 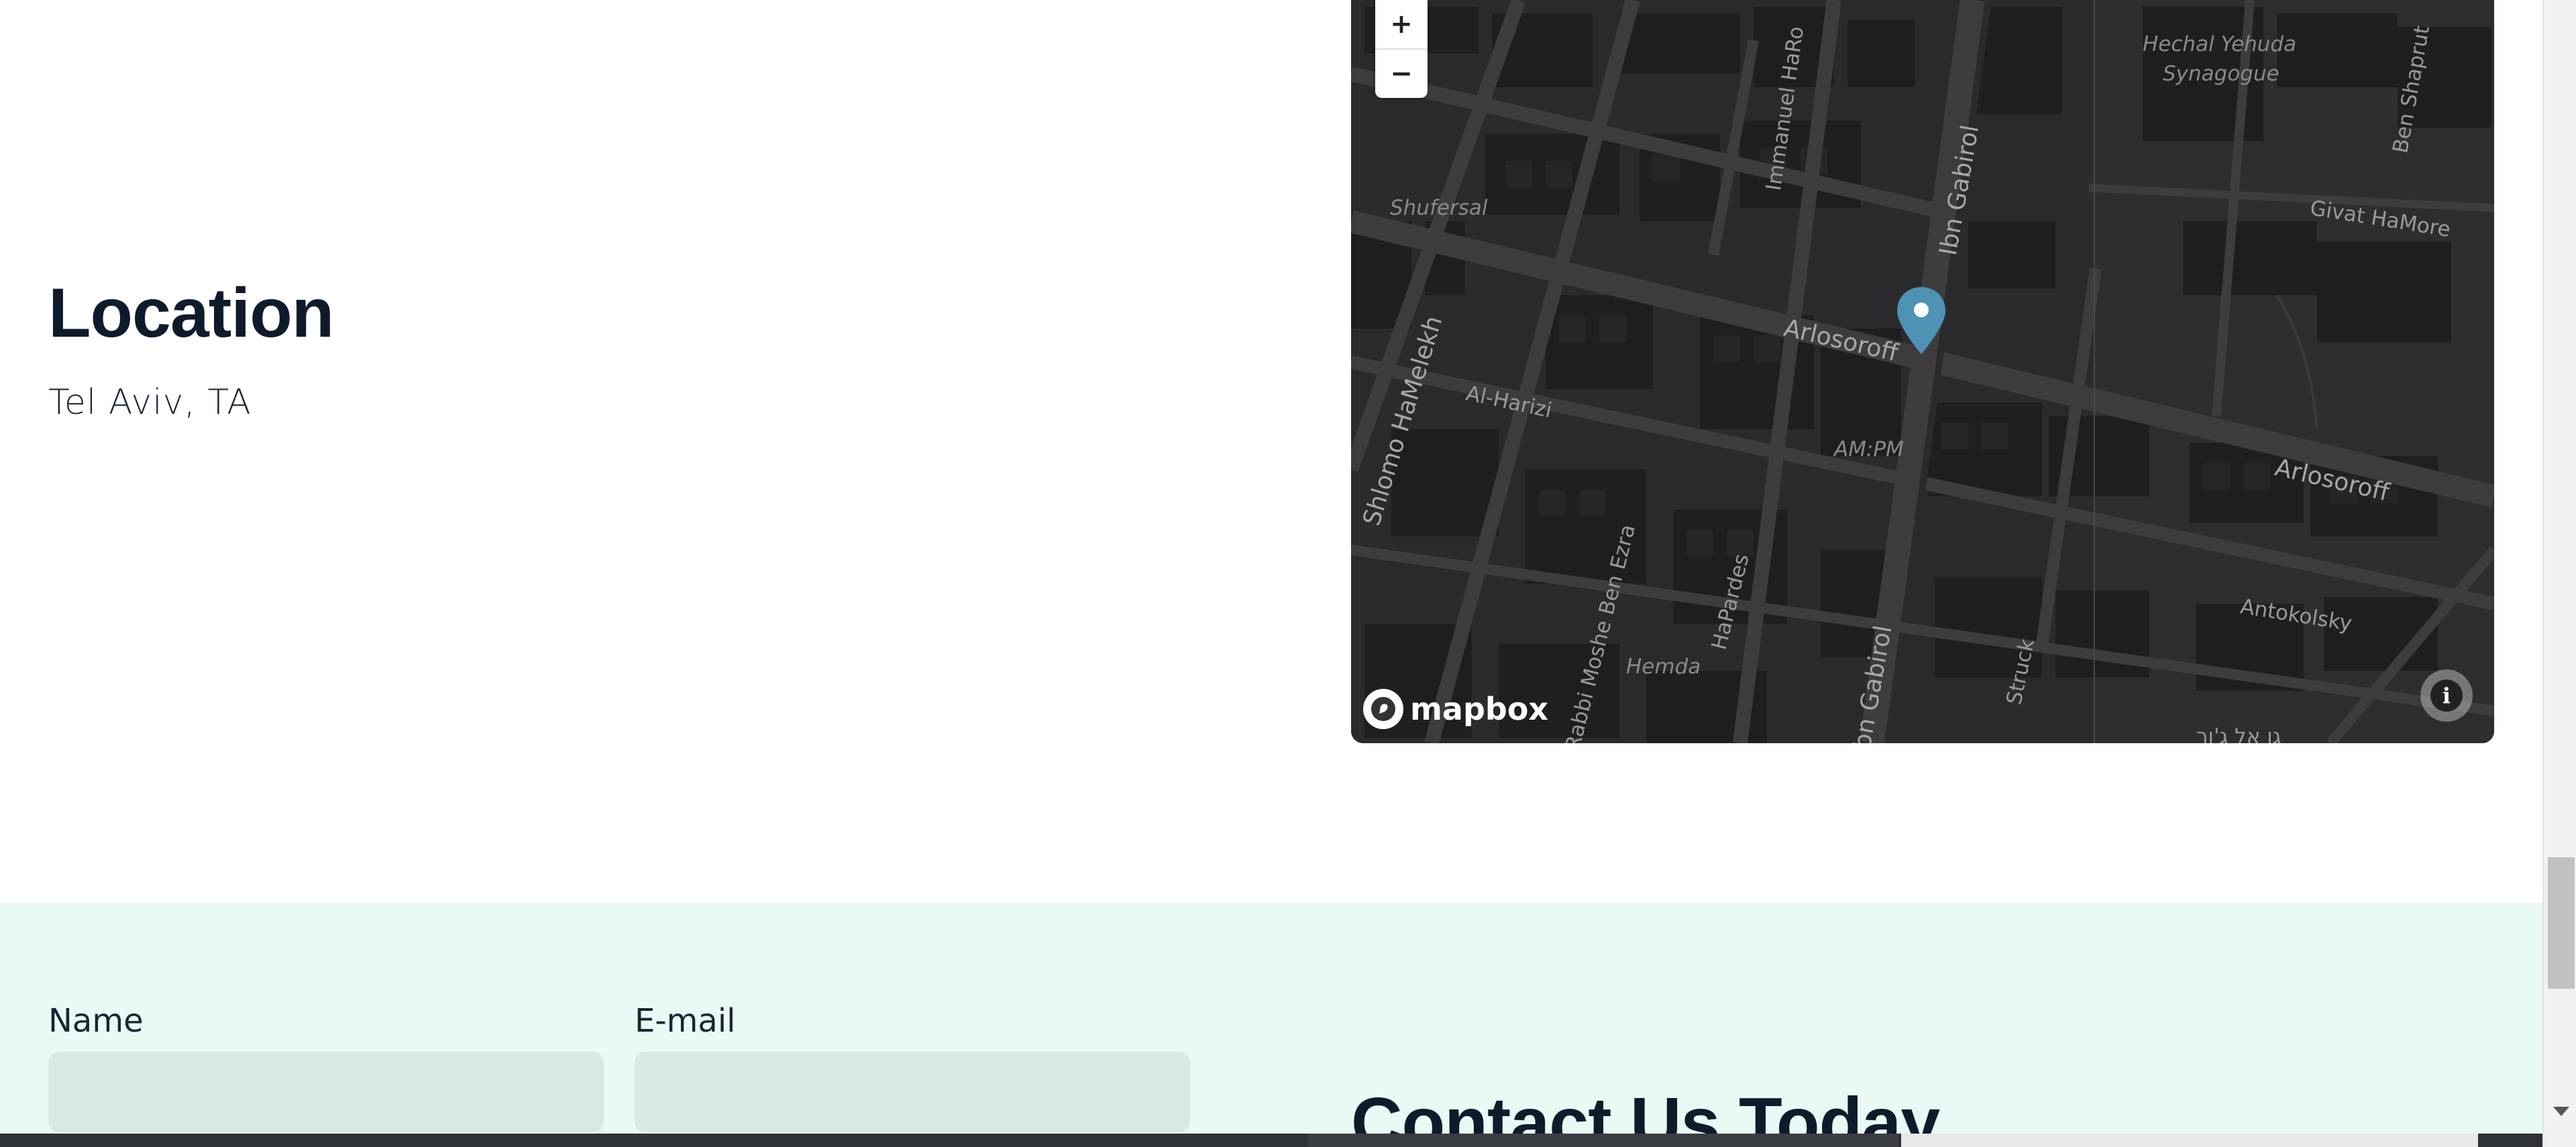 What do you see at coordinates (1271, 1140) in the screenshot?
I see `bottom-bar` at bounding box center [1271, 1140].